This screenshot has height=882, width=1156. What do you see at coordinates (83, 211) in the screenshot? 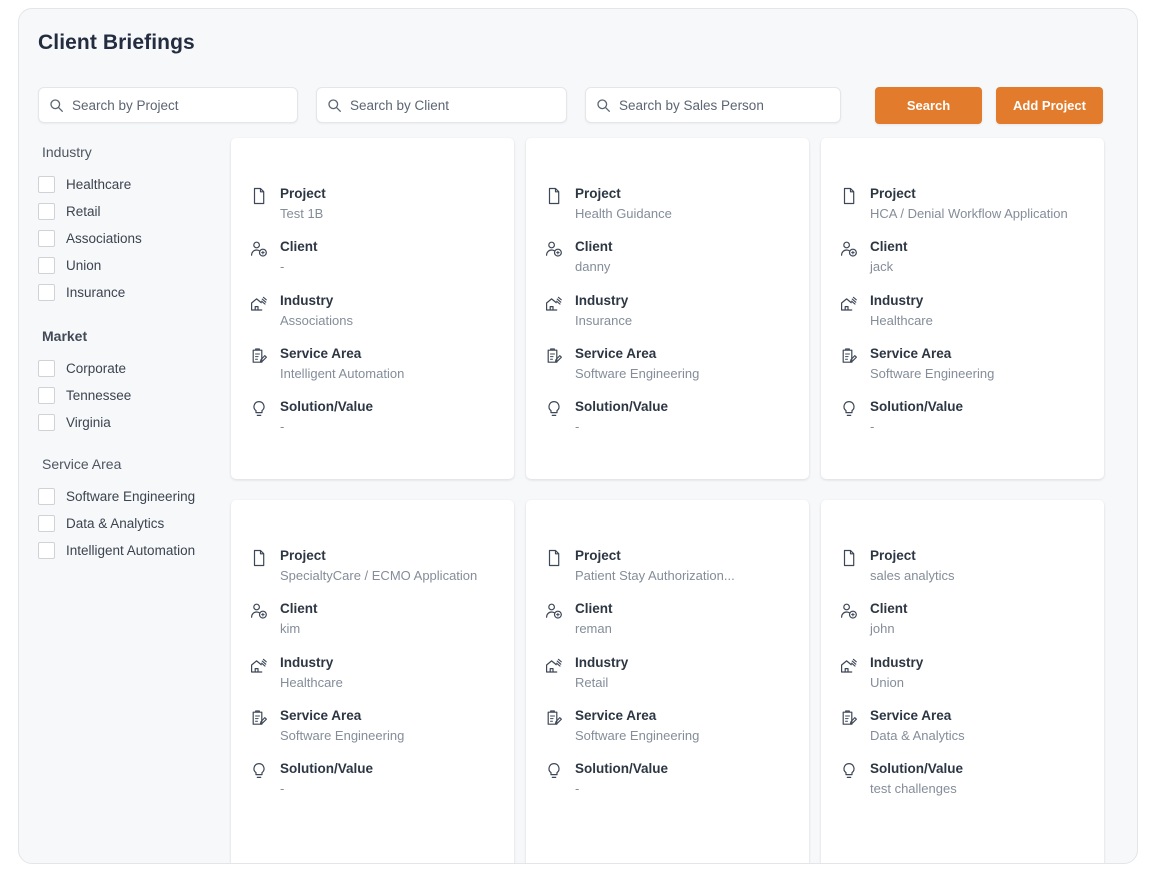
I see `filter-option-label: Retail` at bounding box center [83, 211].